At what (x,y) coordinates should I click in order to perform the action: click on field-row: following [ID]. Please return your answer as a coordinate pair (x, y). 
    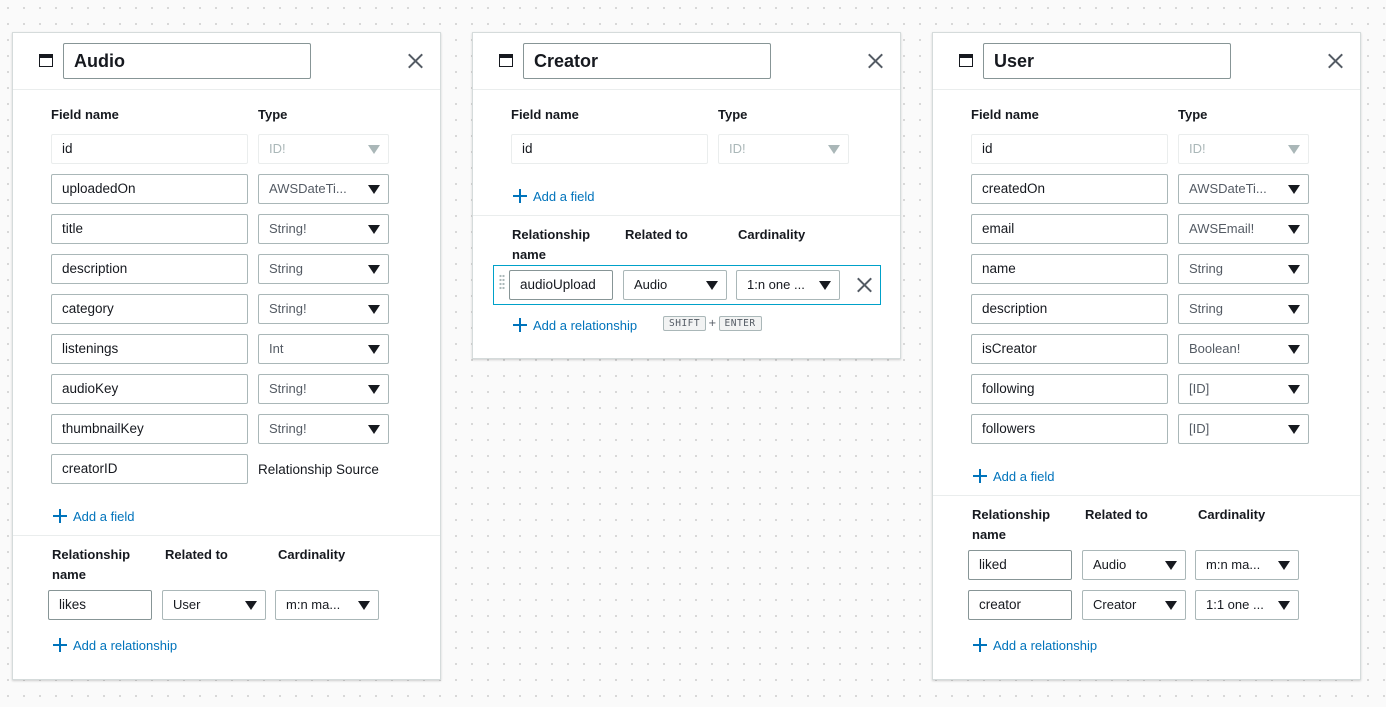
    Looking at the image, I should click on (1165, 389).